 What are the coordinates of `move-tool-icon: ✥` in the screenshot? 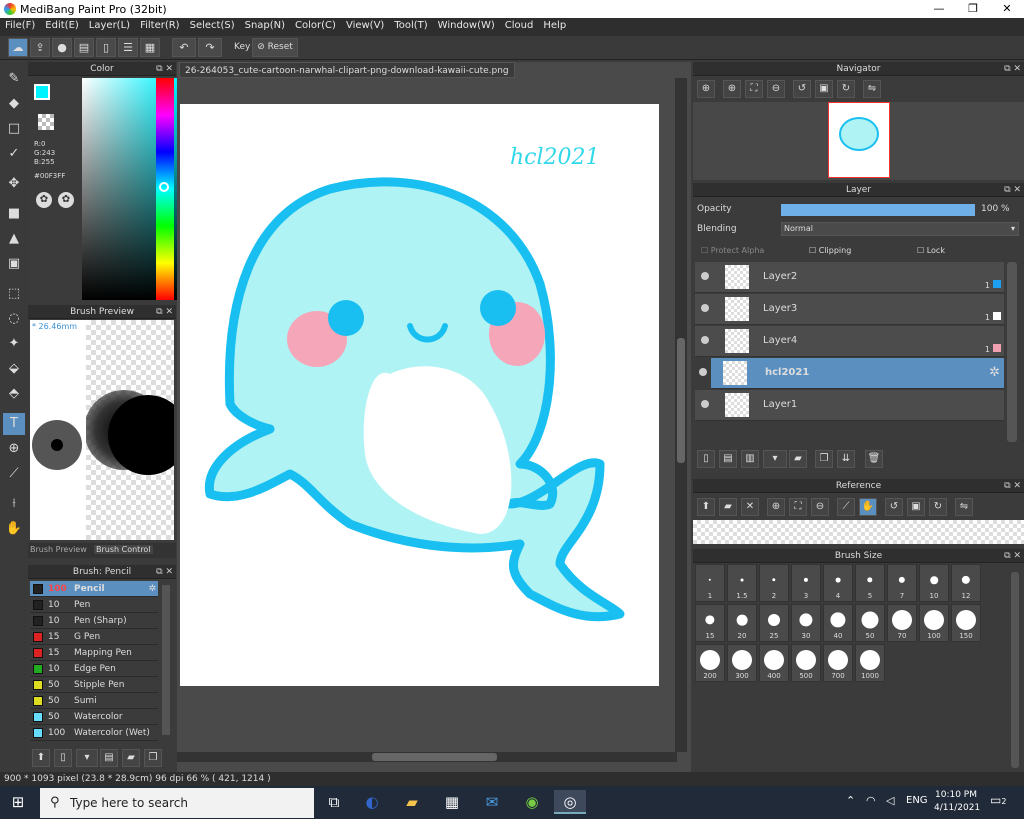 It's located at (14, 184).